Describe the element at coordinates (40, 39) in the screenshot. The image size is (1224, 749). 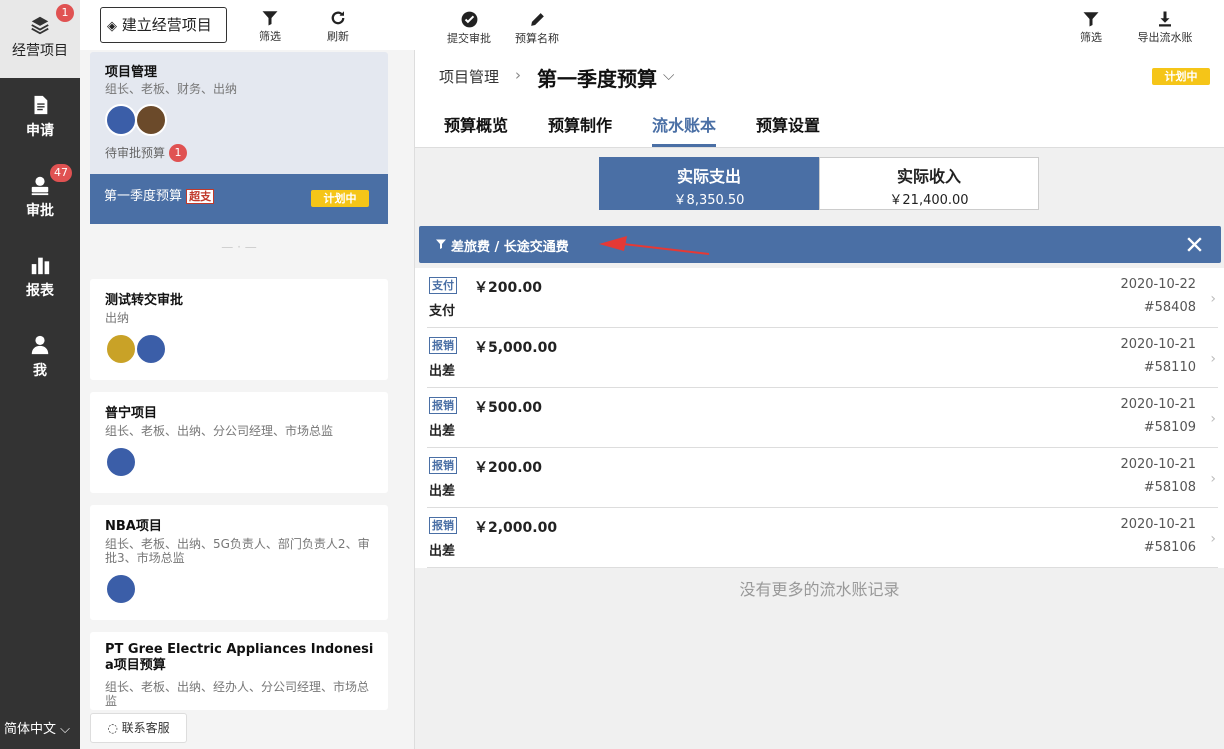
I see `nav-item-projects: 经营项目 1` at that location.